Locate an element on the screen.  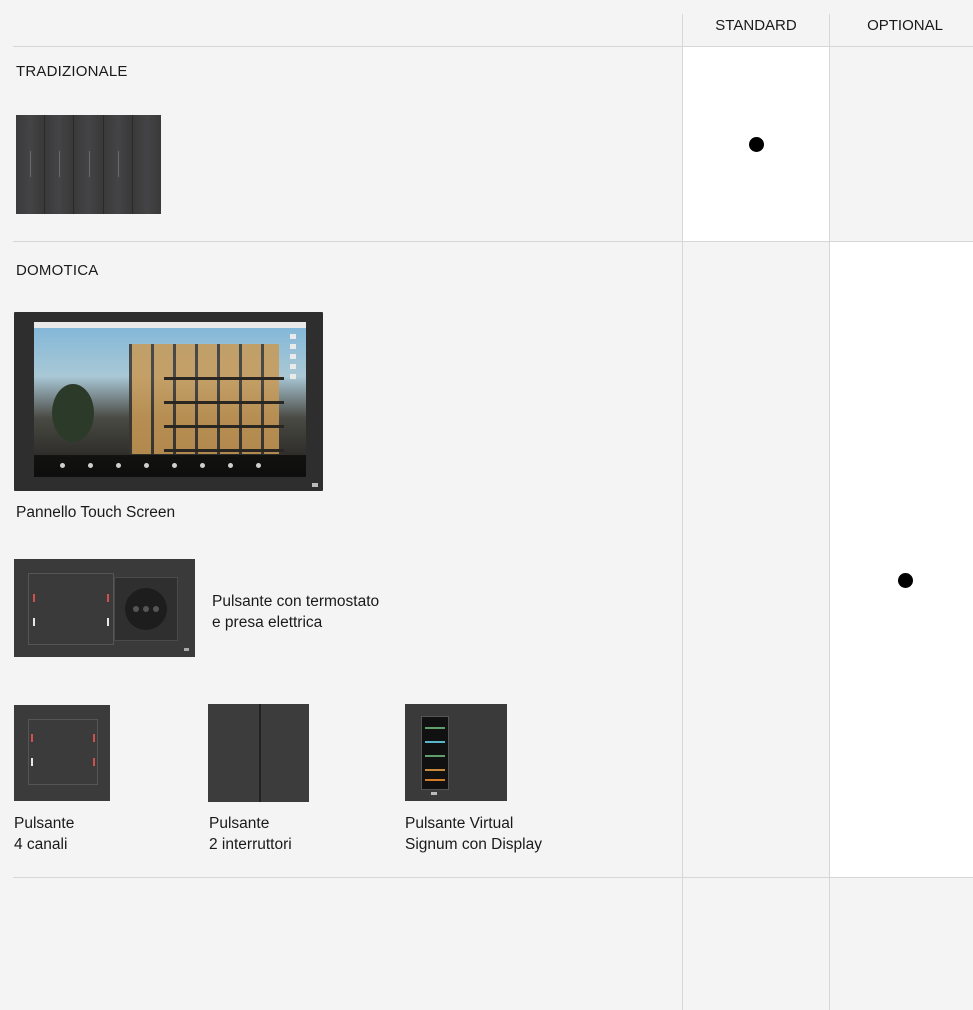
optional-cell-domotica is located at coordinates (901, 559).